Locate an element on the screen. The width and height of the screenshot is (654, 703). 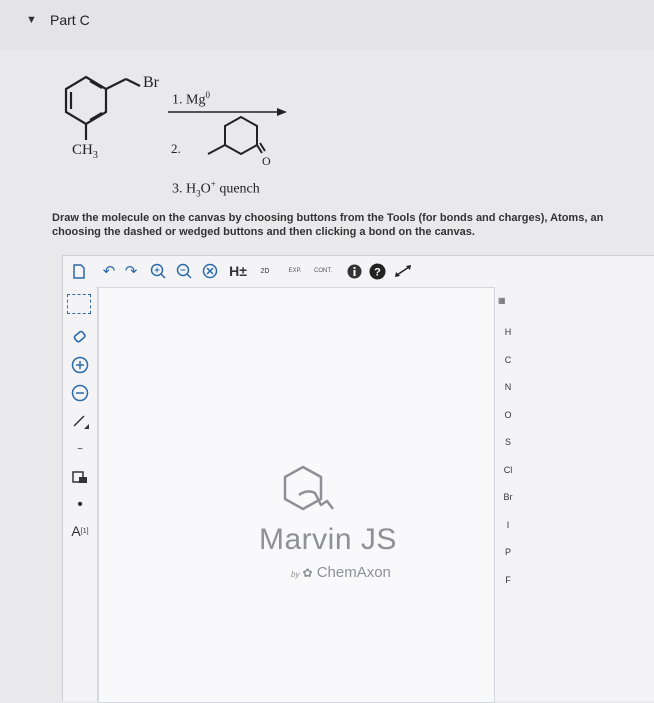
fullscreen-icon is located at coordinates (403, 271).